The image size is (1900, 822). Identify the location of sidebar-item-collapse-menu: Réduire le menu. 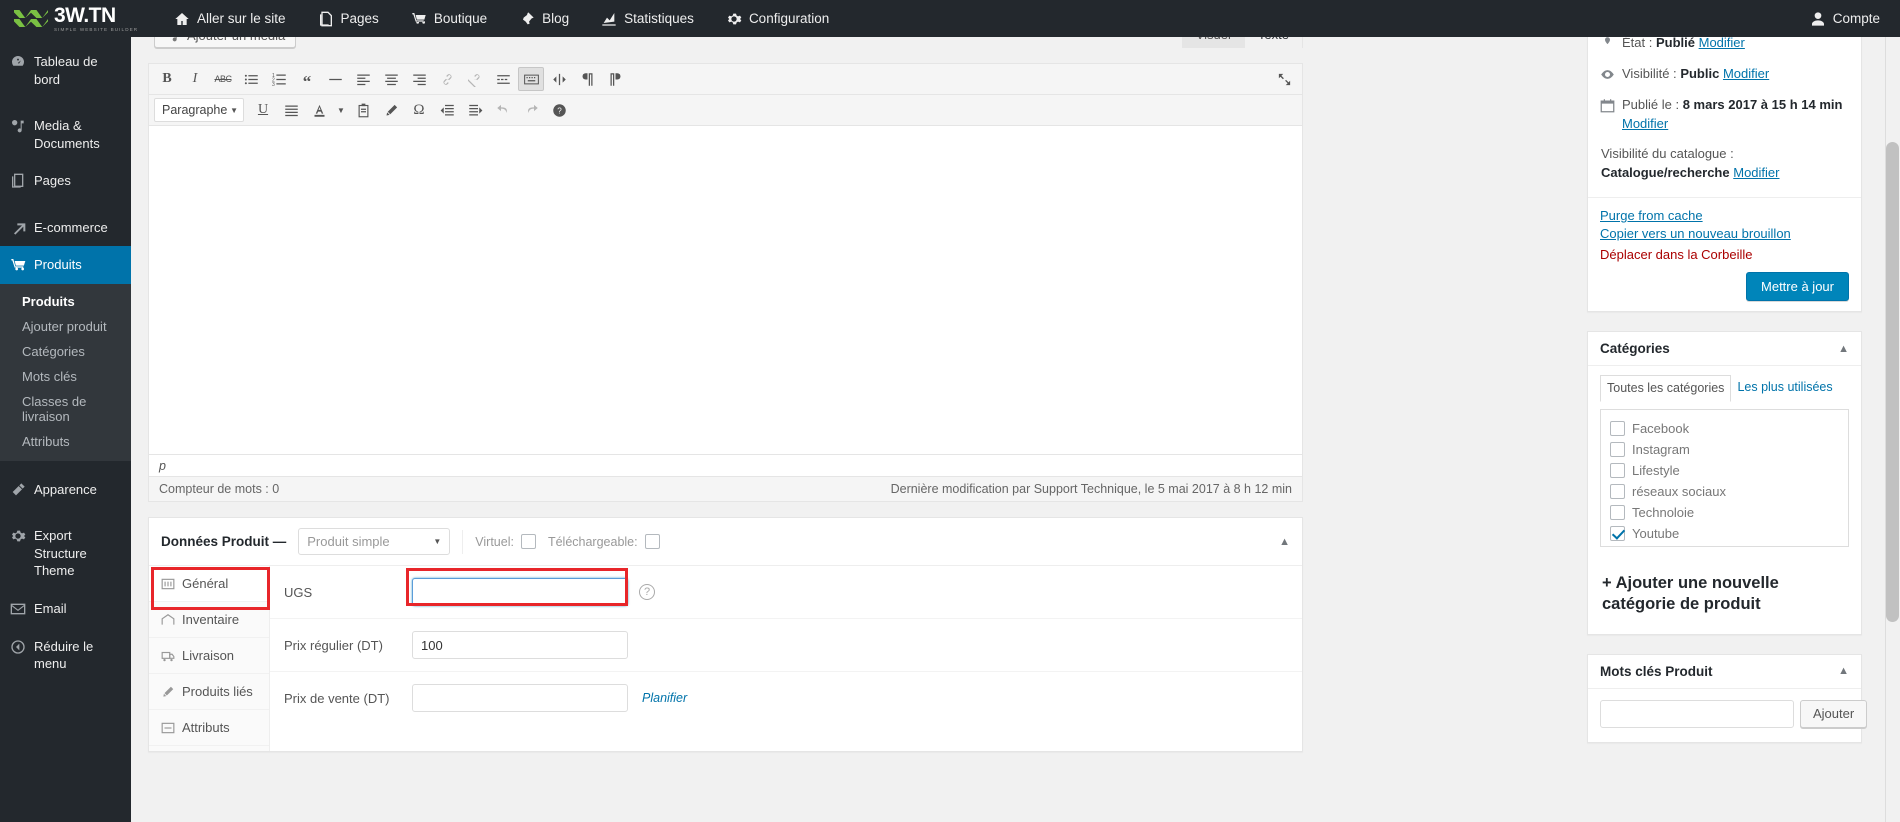
(65, 655).